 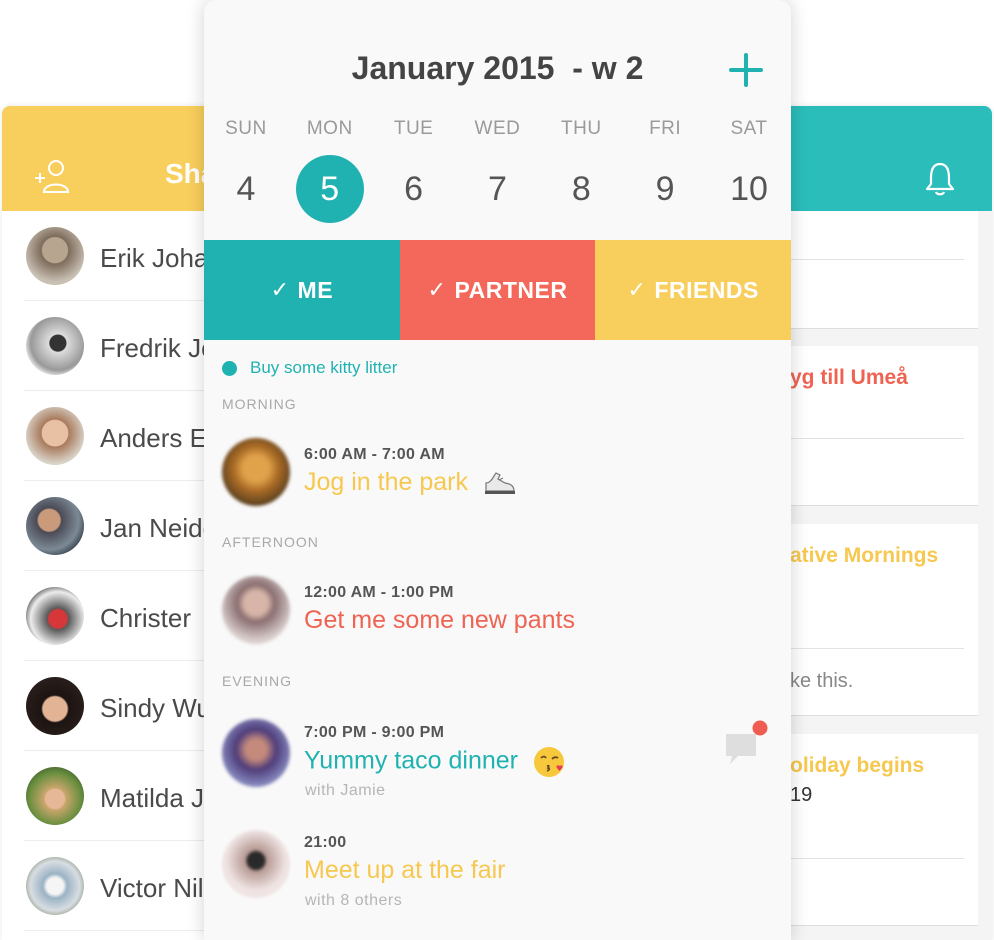 What do you see at coordinates (246, 128) in the screenshot?
I see `weekday-label: SUN` at bounding box center [246, 128].